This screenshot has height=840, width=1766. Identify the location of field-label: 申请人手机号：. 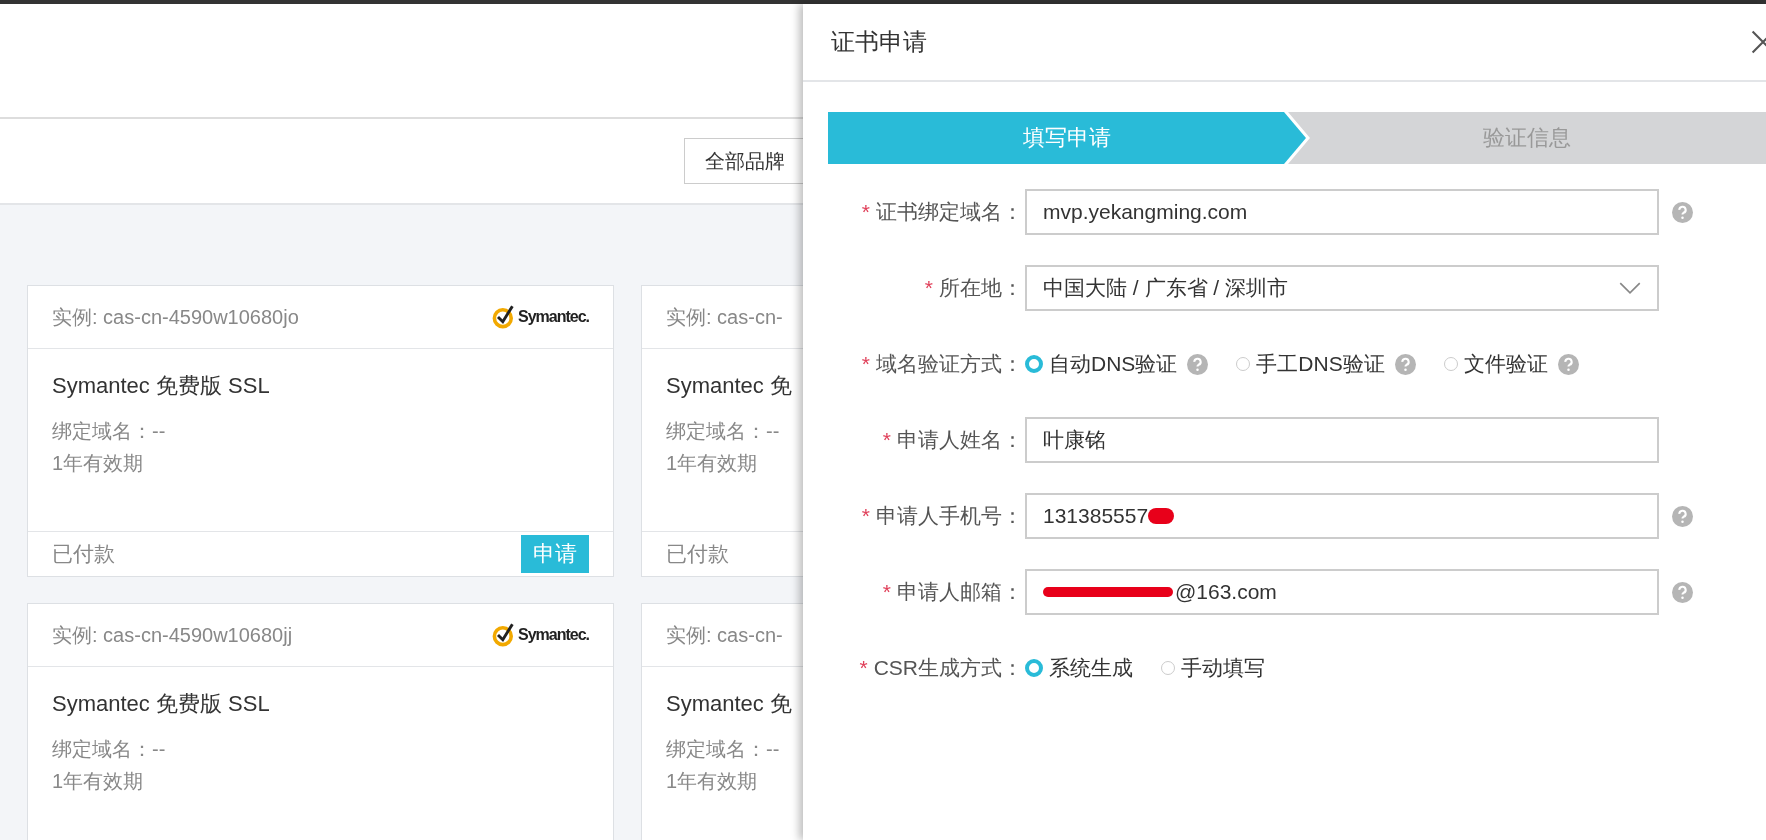
(949, 516).